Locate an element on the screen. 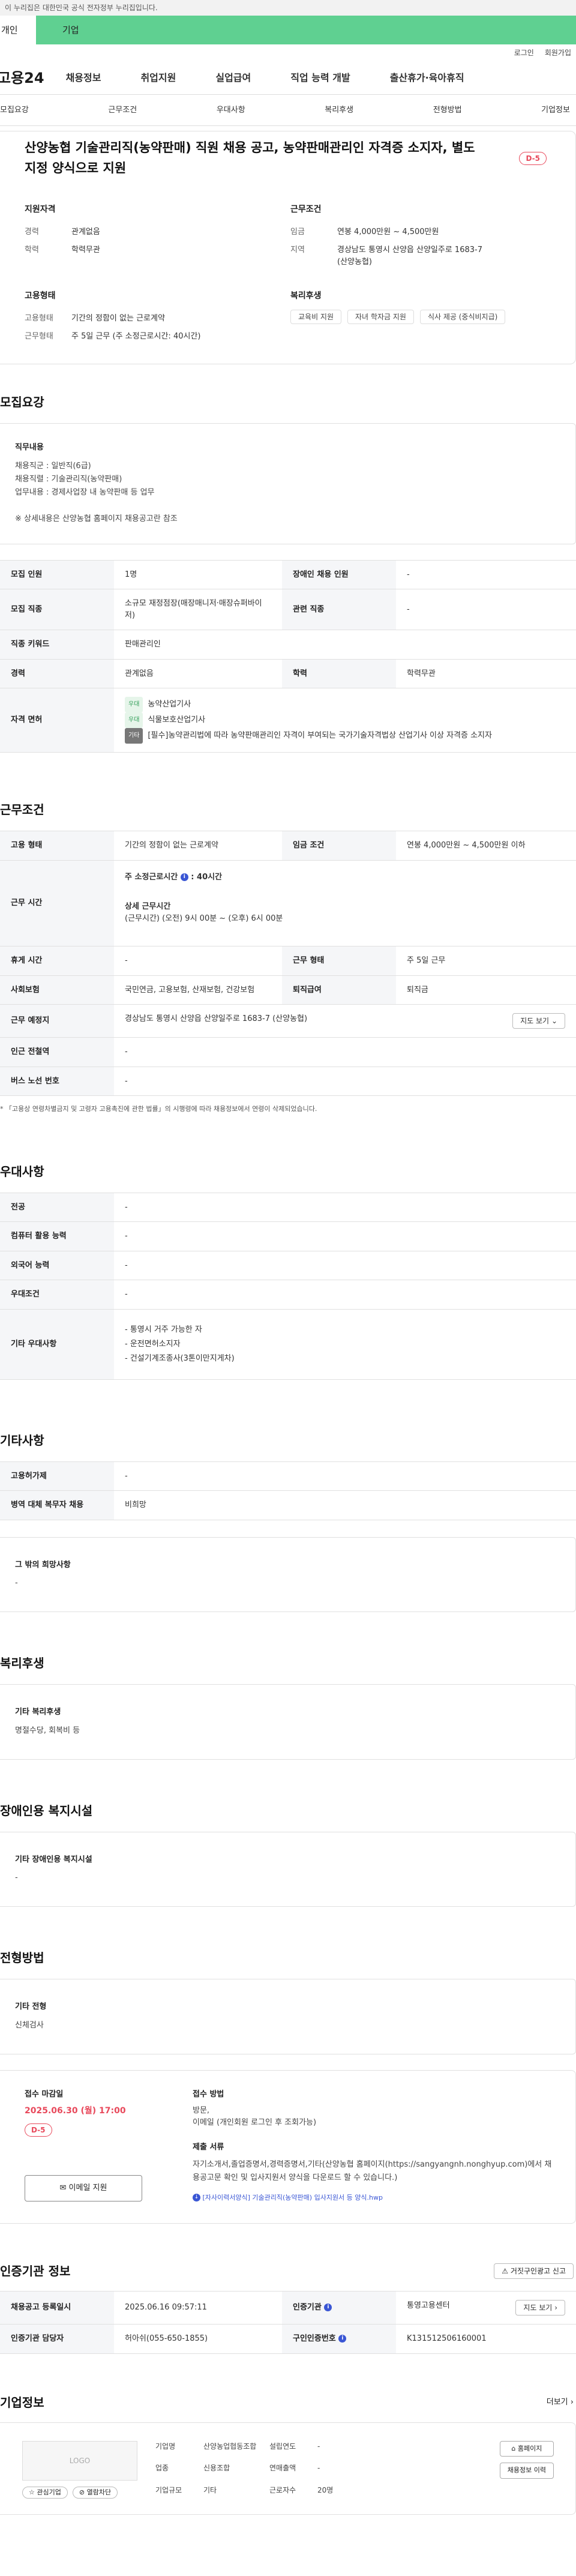 The image size is (576, 2576). login-link: 로그인 is located at coordinates (524, 52).